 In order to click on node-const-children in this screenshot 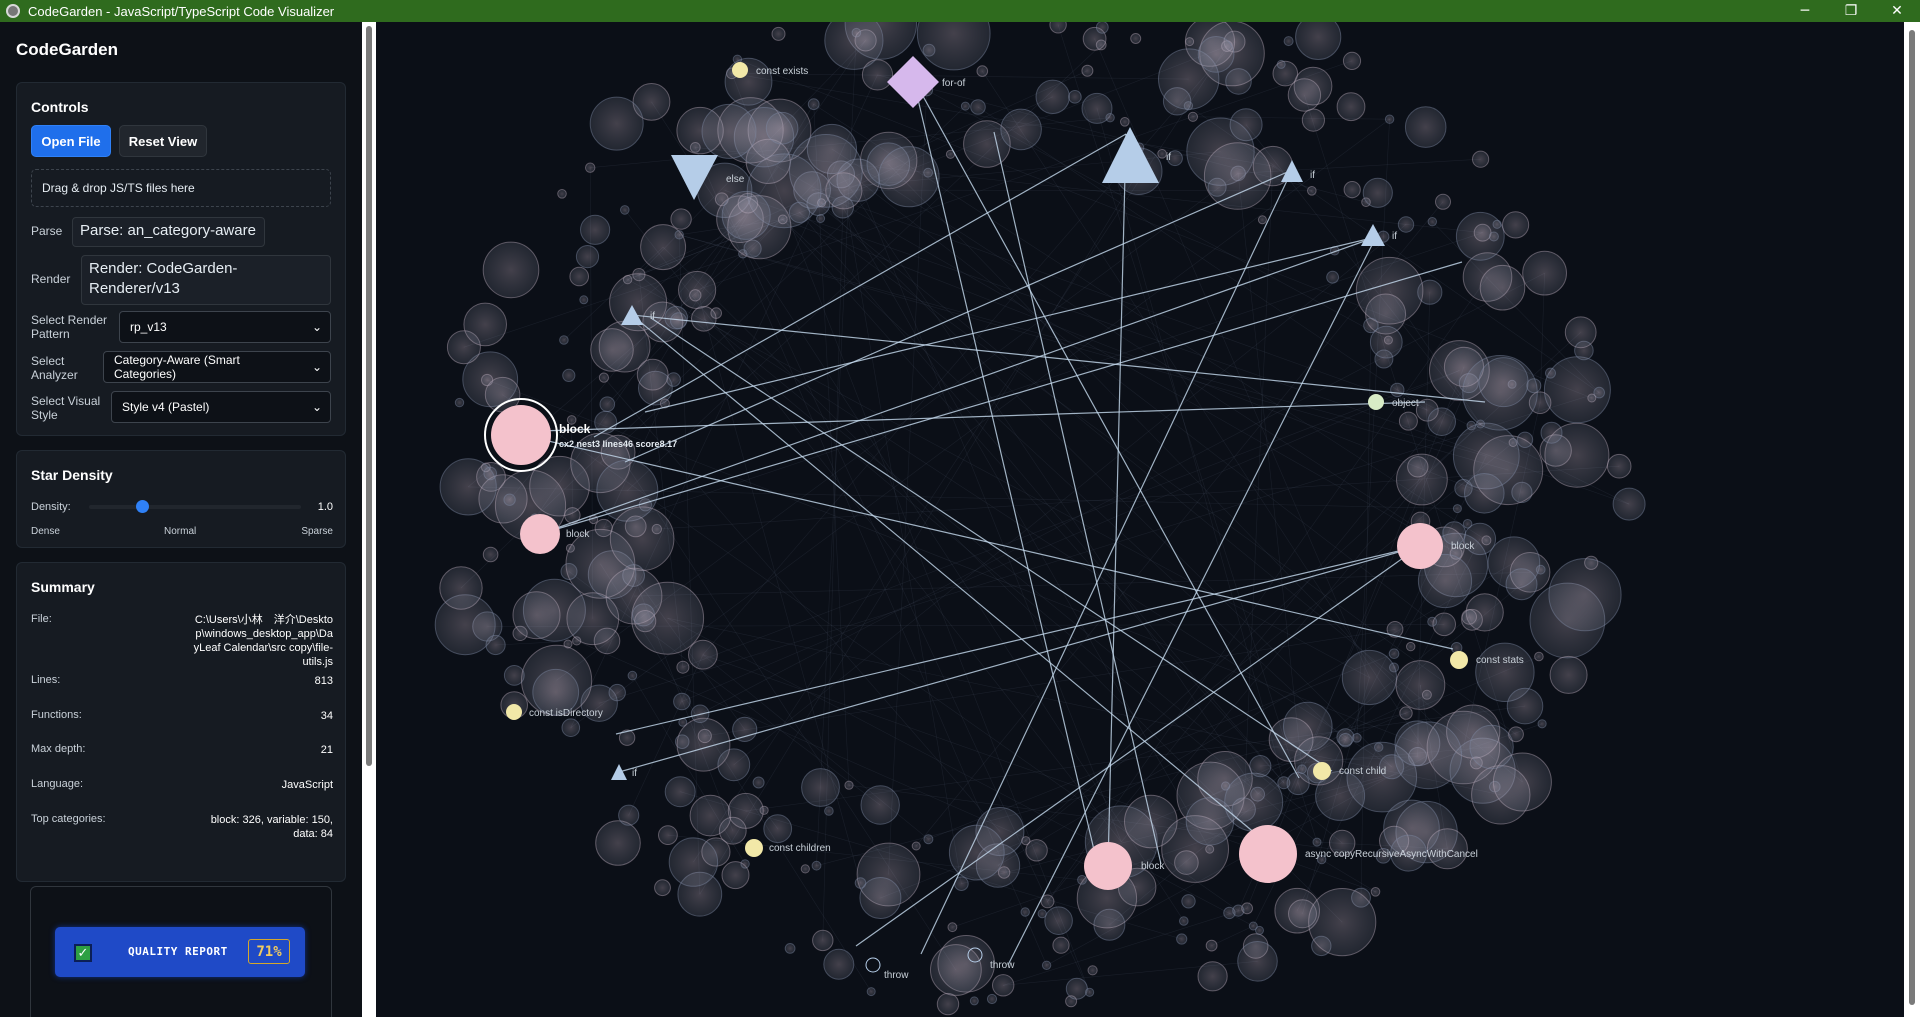, I will do `click(754, 848)`.